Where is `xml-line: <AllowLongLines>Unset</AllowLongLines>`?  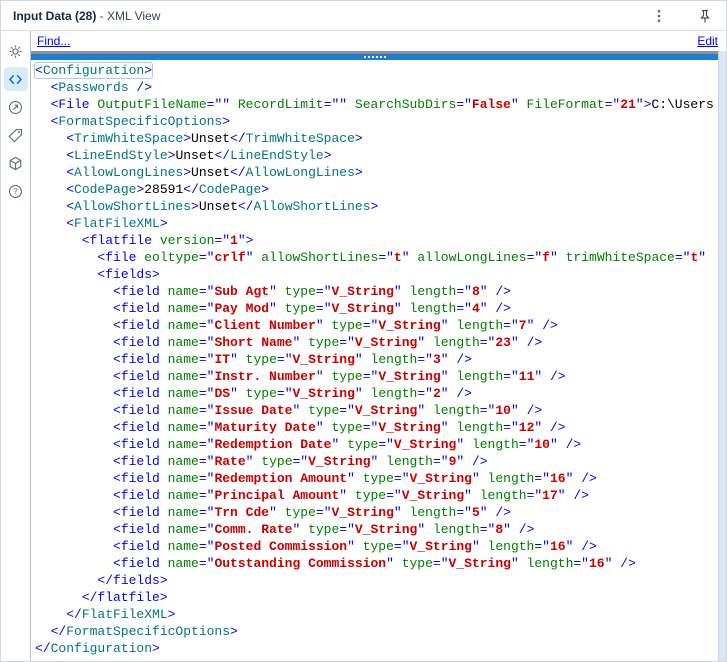 xml-line: <AllowLongLines>Unset</AllowLongLines> is located at coordinates (214, 172).